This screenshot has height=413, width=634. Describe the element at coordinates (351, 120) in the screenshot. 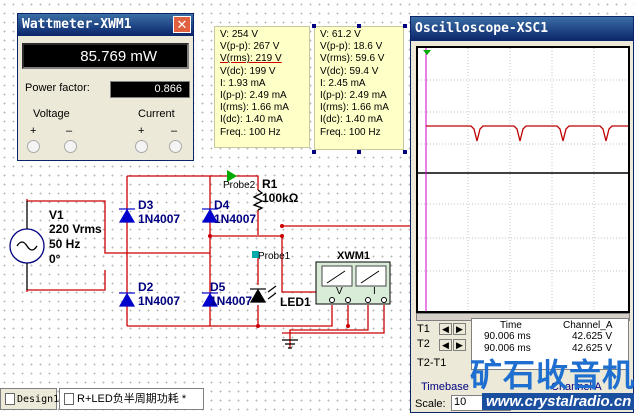

I see `probe1-line: I(dc): 1.40 mA` at that location.